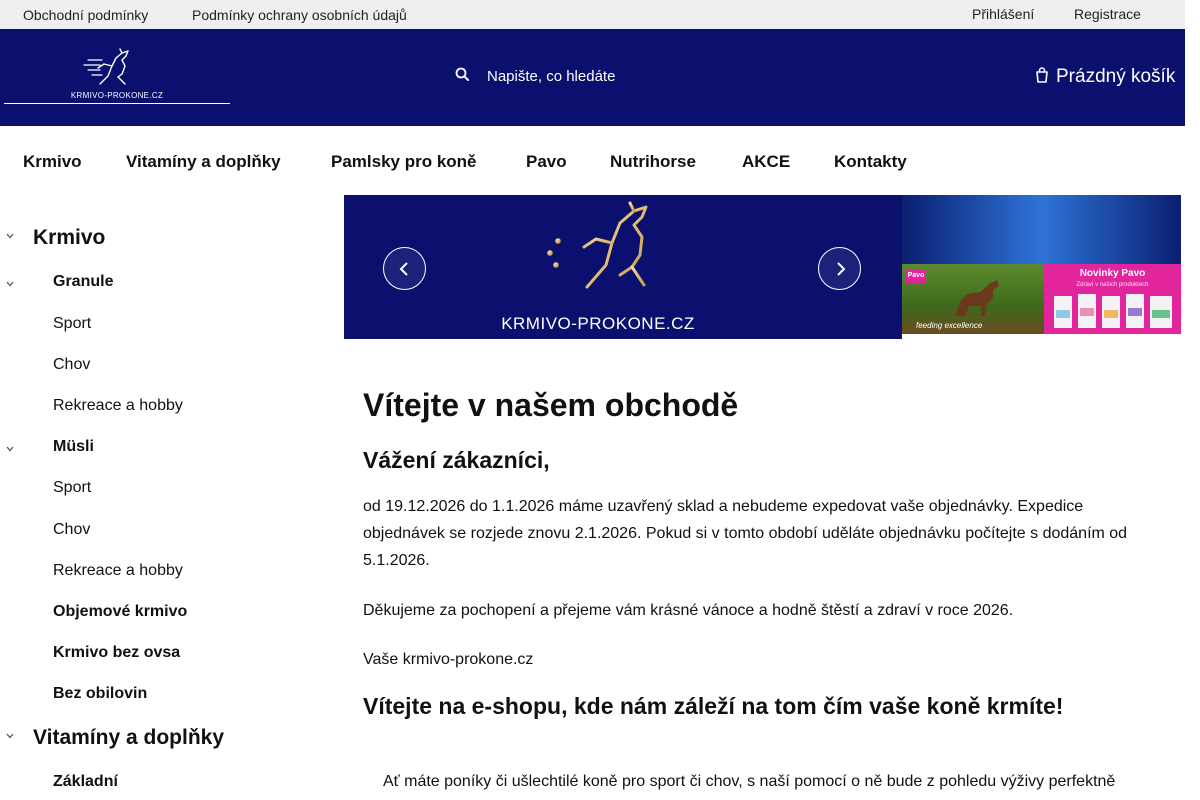 The height and width of the screenshot is (800, 1200). Describe the element at coordinates (551, 76) in the screenshot. I see `search-input: Napište, co hledáte` at that location.